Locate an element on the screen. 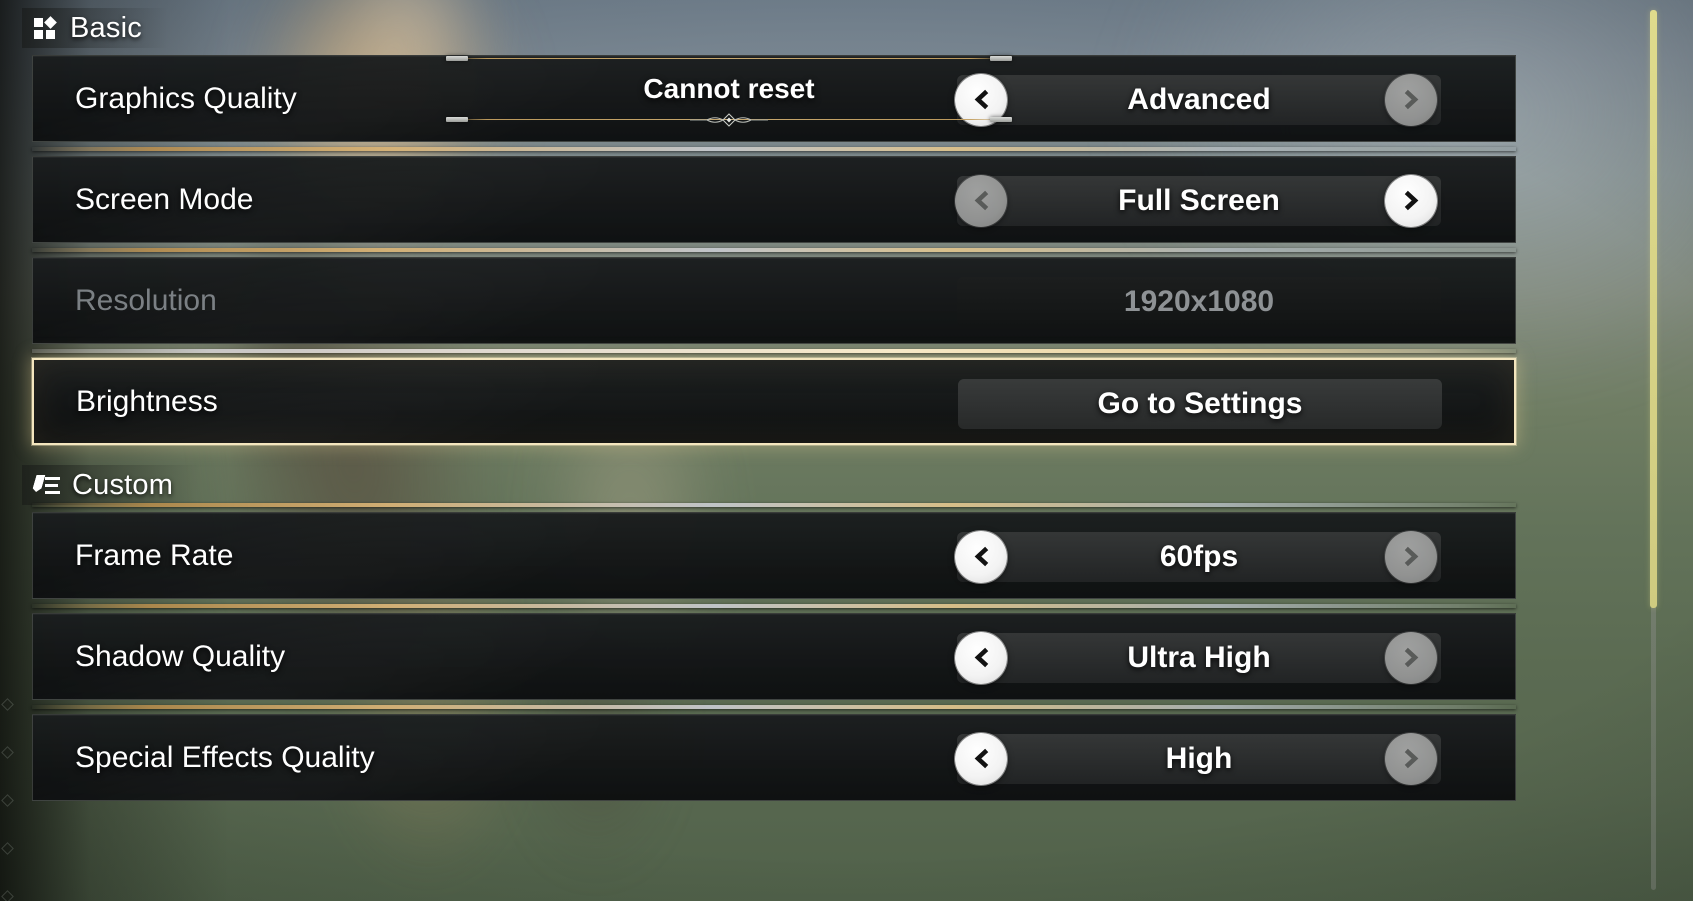 This screenshot has height=901, width=1693. settings-row: Special Effects Quality High is located at coordinates (774, 757).